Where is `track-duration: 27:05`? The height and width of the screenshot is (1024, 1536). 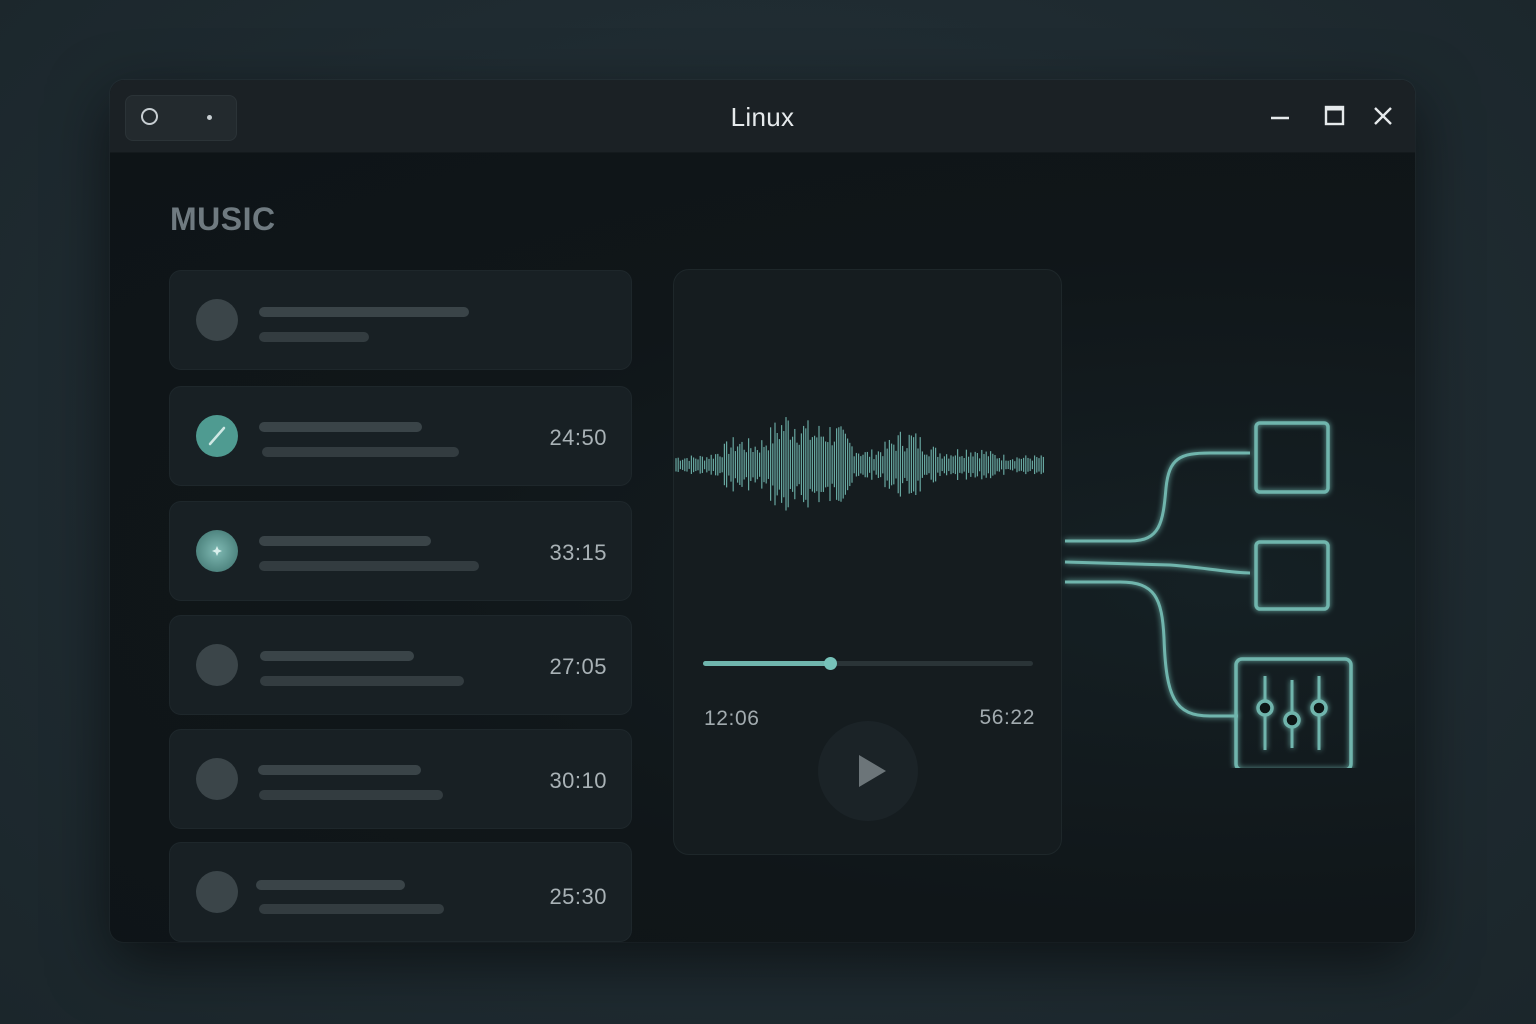 track-duration: 27:05 is located at coordinates (578, 666).